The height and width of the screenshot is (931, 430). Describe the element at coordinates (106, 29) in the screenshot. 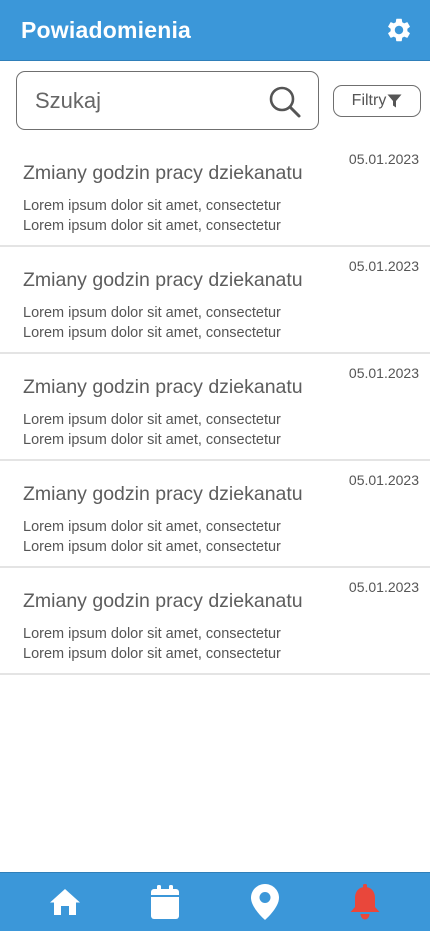

I see `page-title: Powiadomienia` at that location.